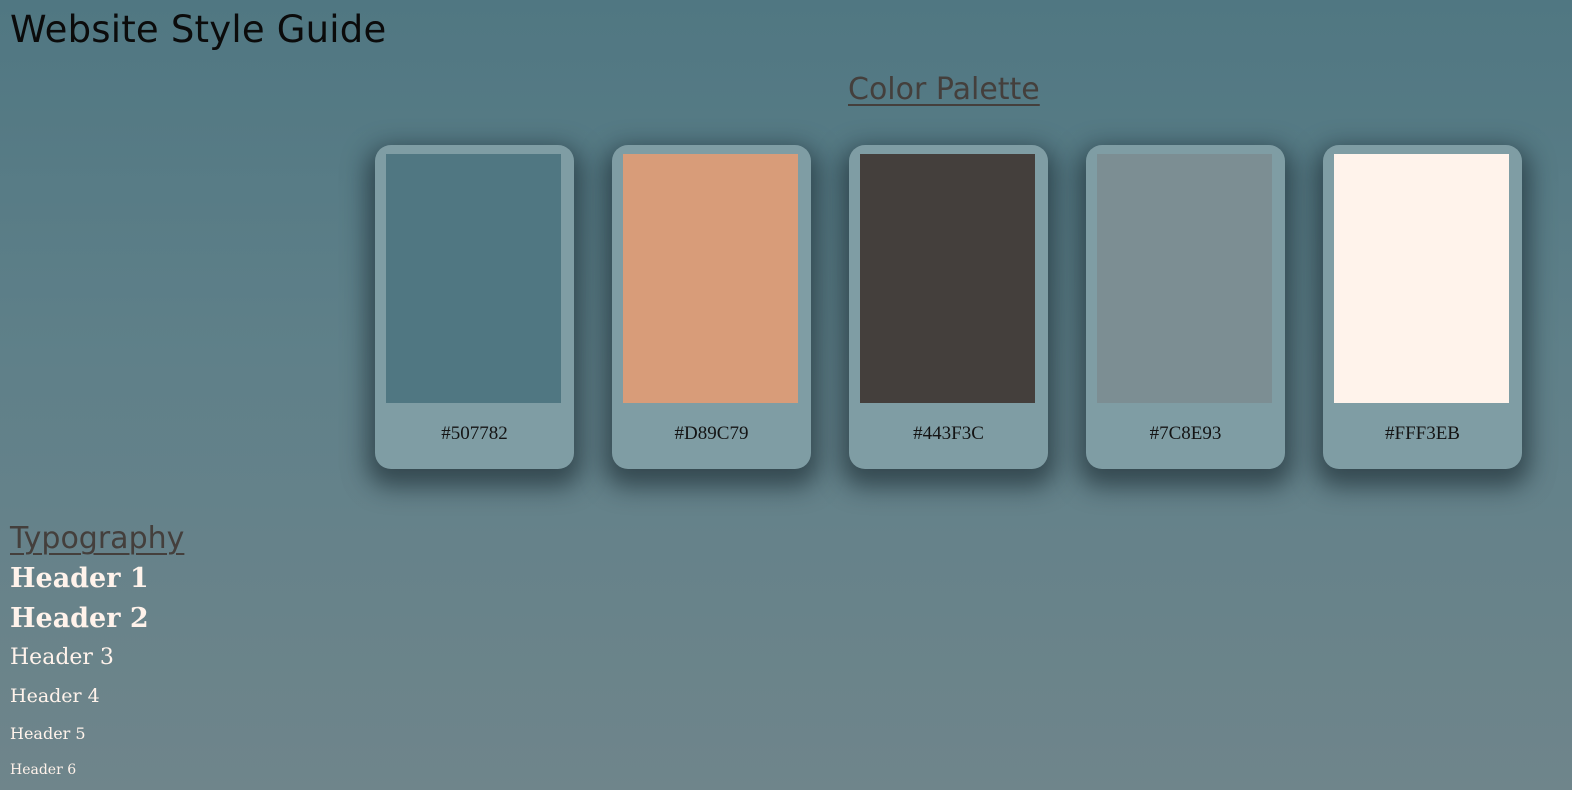 The image size is (1572, 790). I want to click on header-1-sample: Header 1, so click(79, 578).